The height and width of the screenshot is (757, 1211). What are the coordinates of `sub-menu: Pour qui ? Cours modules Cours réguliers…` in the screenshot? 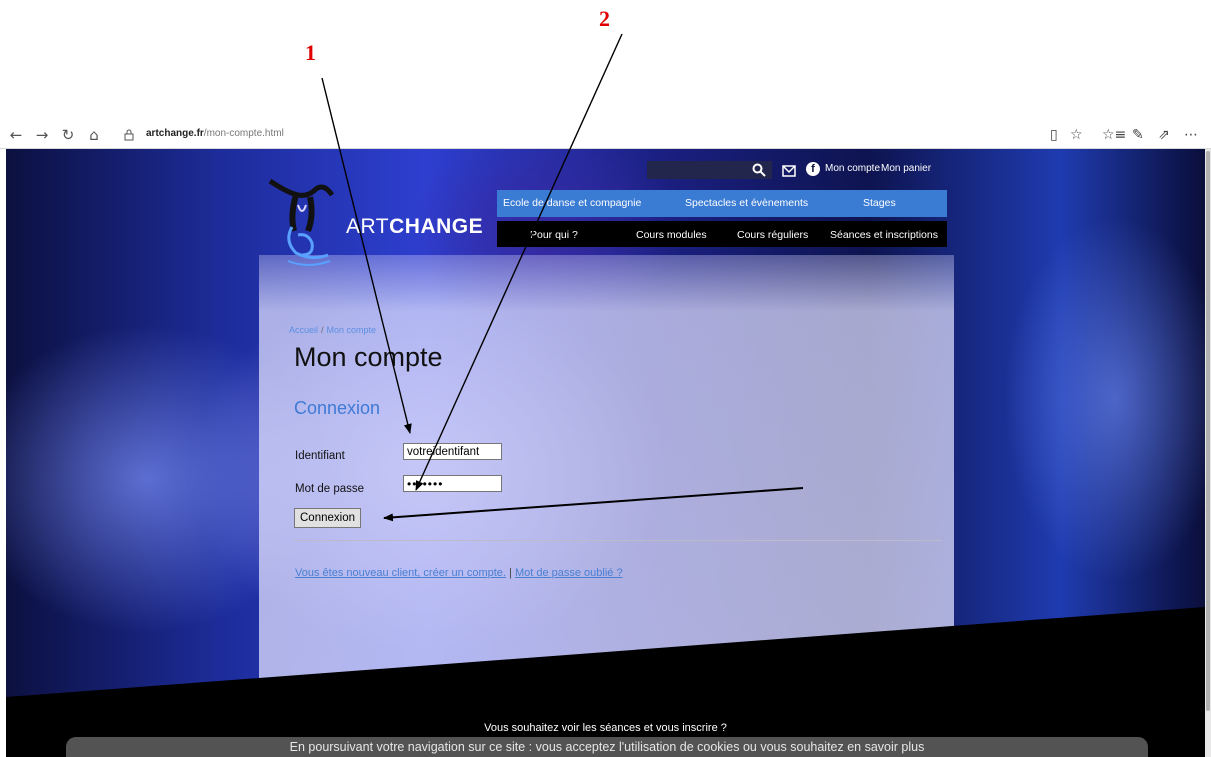 It's located at (722, 234).